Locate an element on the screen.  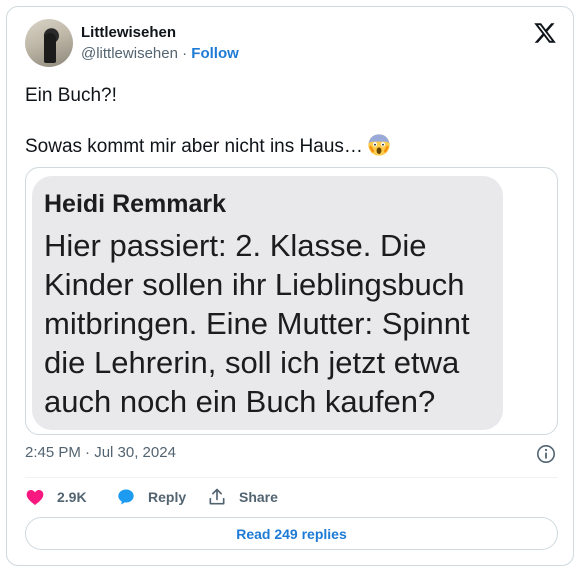
read-replies-button: Read 249 replies is located at coordinates (291, 533).